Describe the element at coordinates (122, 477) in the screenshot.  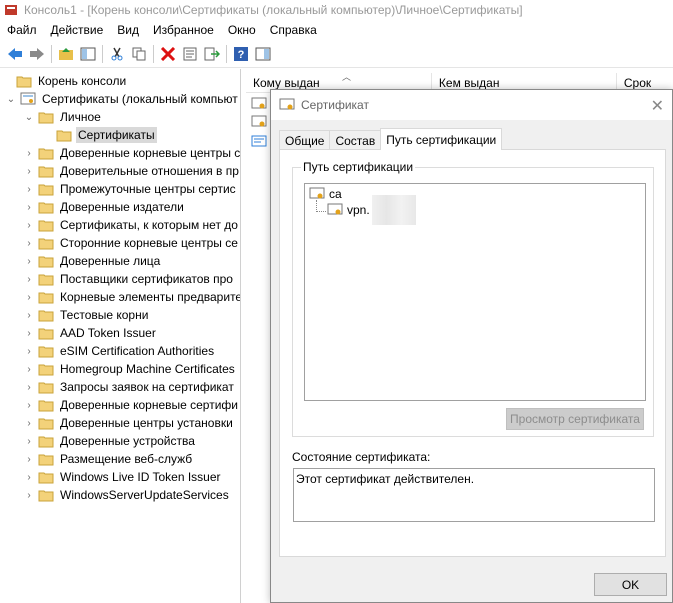
I see `tree-item-store: › Windows Live ID Token Issuer` at that location.